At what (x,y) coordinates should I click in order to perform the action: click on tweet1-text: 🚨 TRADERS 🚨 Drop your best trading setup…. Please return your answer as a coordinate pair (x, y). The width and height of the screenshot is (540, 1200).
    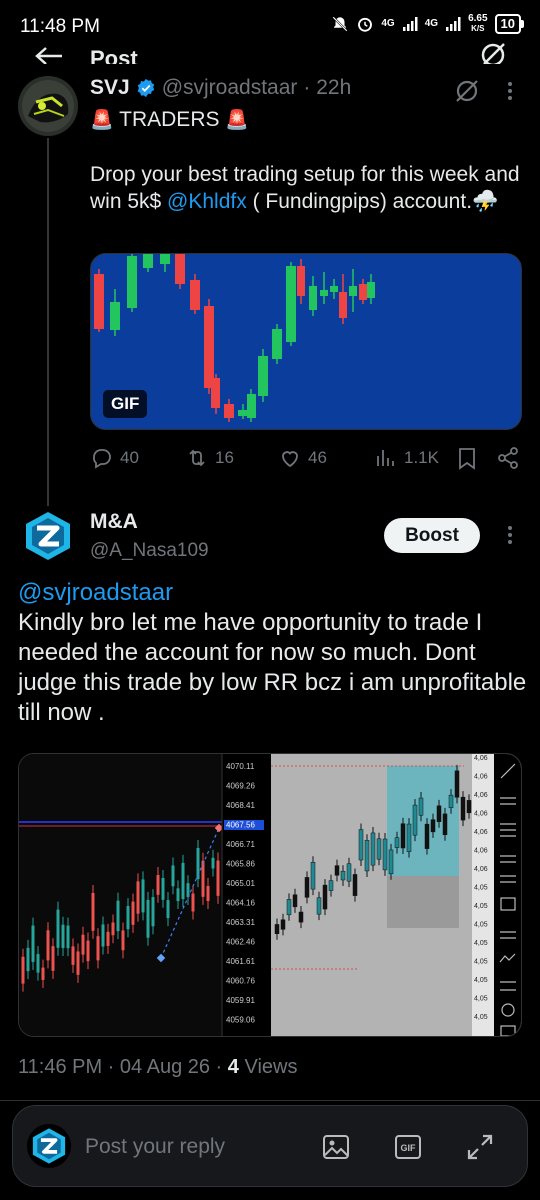
    Looking at the image, I should click on (310, 160).